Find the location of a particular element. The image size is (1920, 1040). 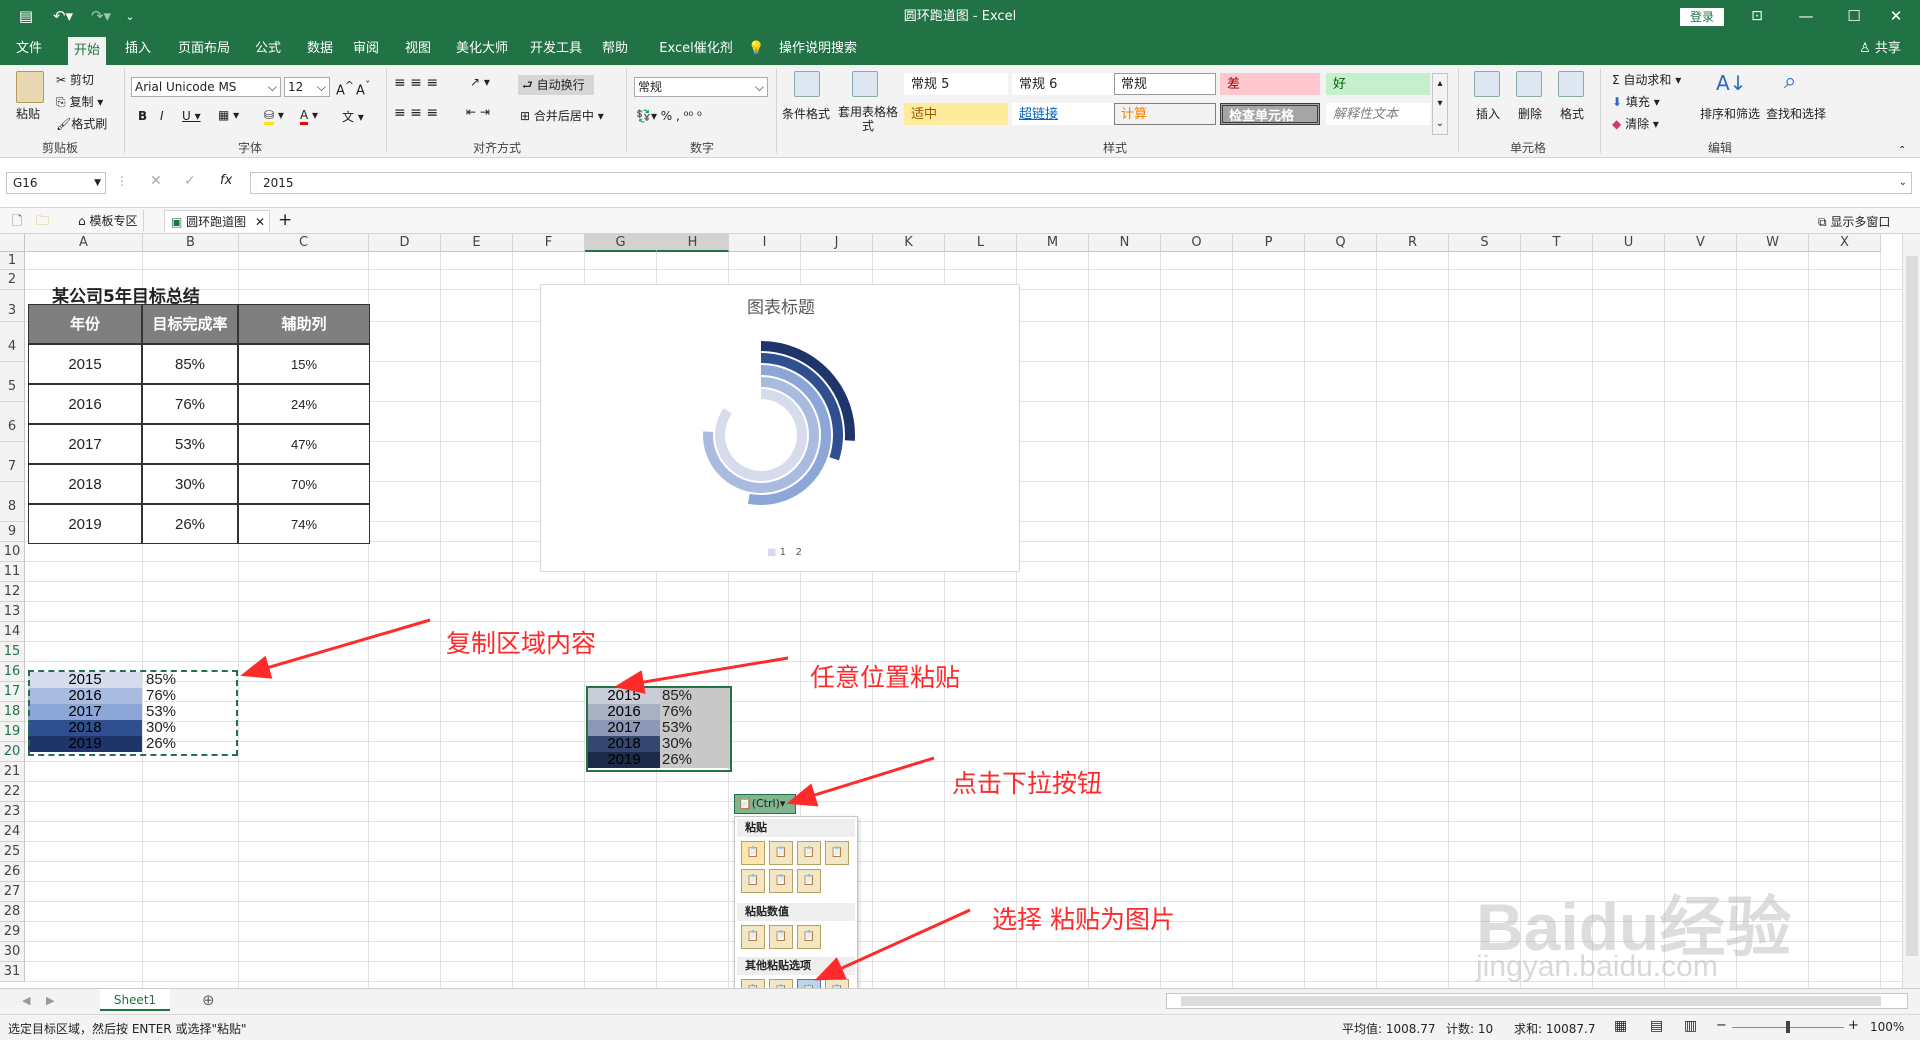

table-cell: 70% is located at coordinates (304, 484).